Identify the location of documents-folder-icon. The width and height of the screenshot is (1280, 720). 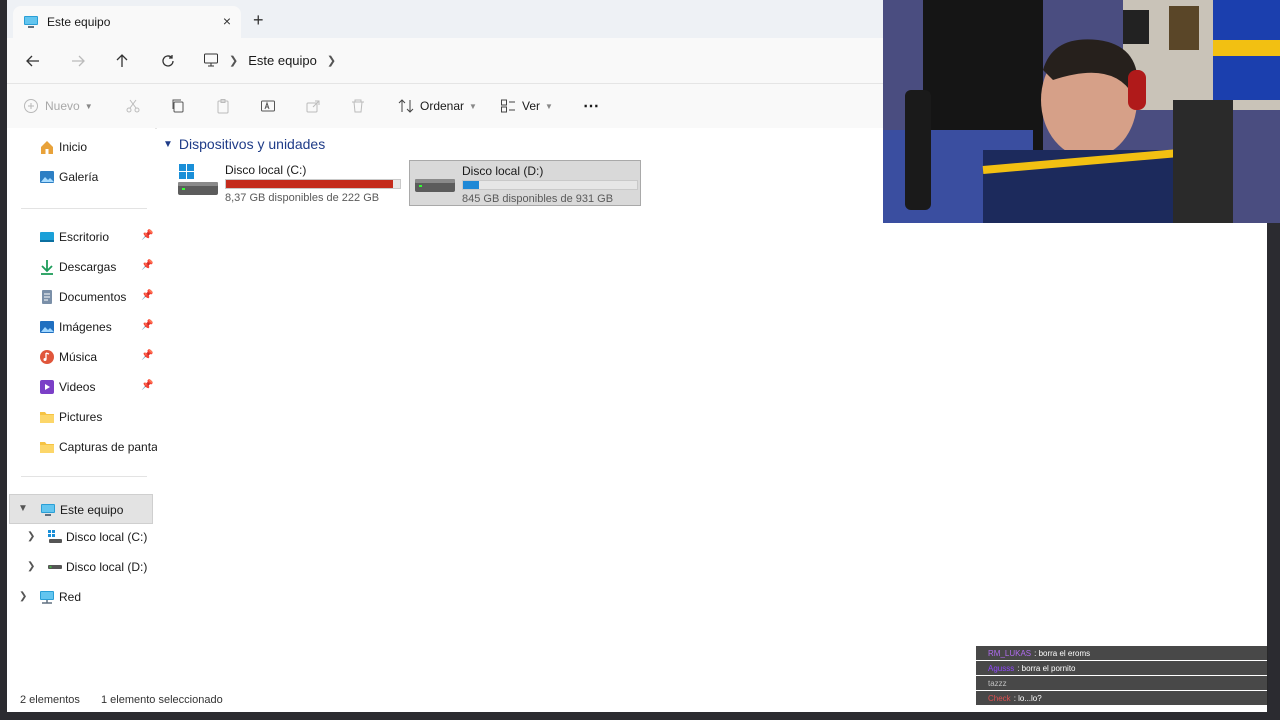
(47, 297).